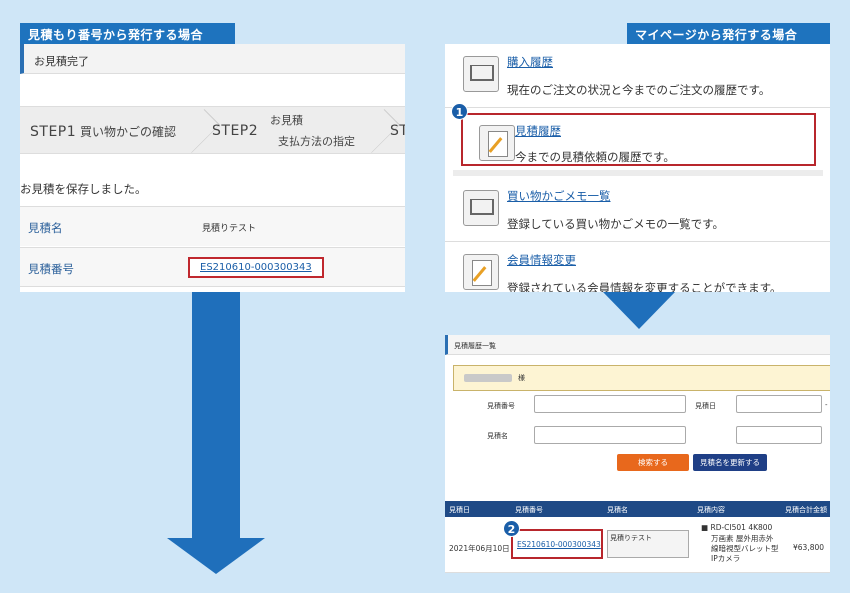 This screenshot has width=850, height=593. What do you see at coordinates (617, 510) in the screenshot?
I see `col-name: 見積名` at bounding box center [617, 510].